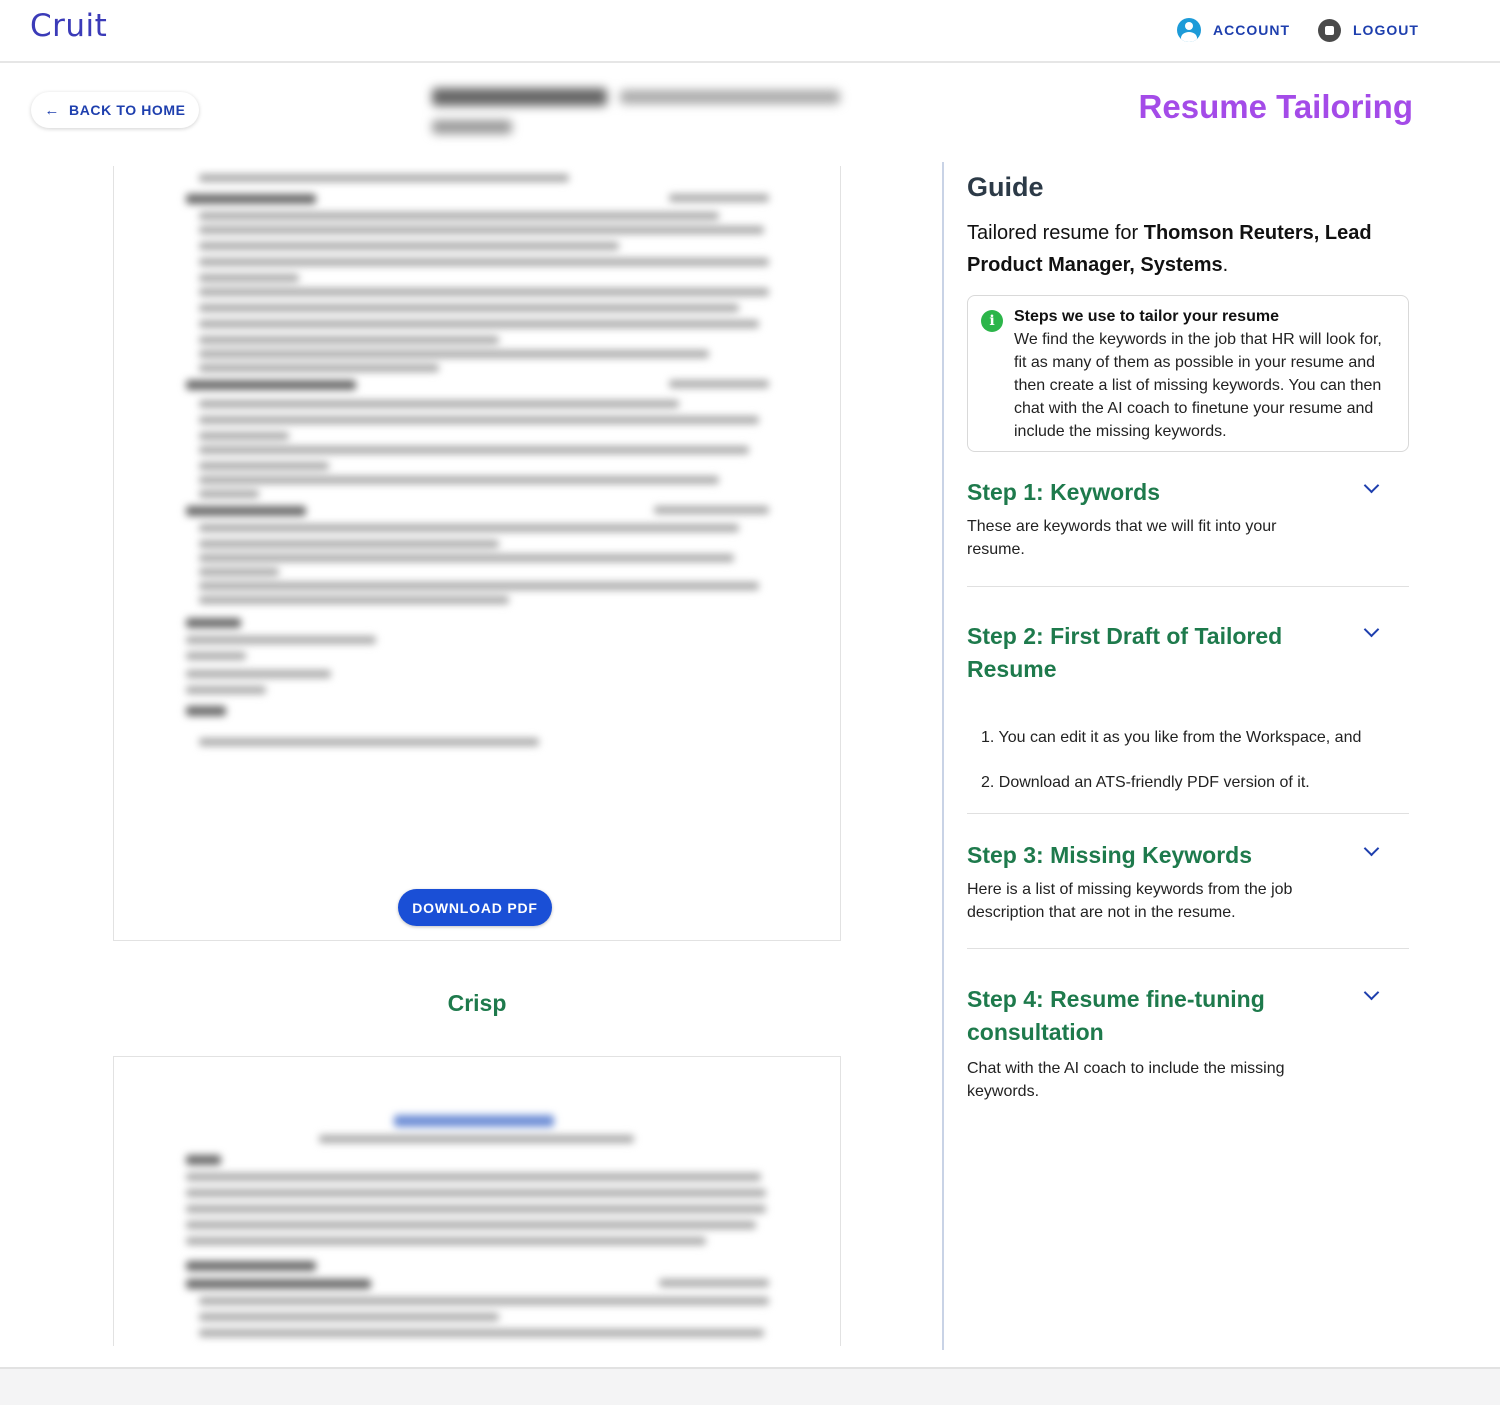 This screenshot has width=1500, height=1405. Describe the element at coordinates (750, 31) in the screenshot. I see `top-navigation-bar: Cruit ACCOUNT LOGOUT` at that location.